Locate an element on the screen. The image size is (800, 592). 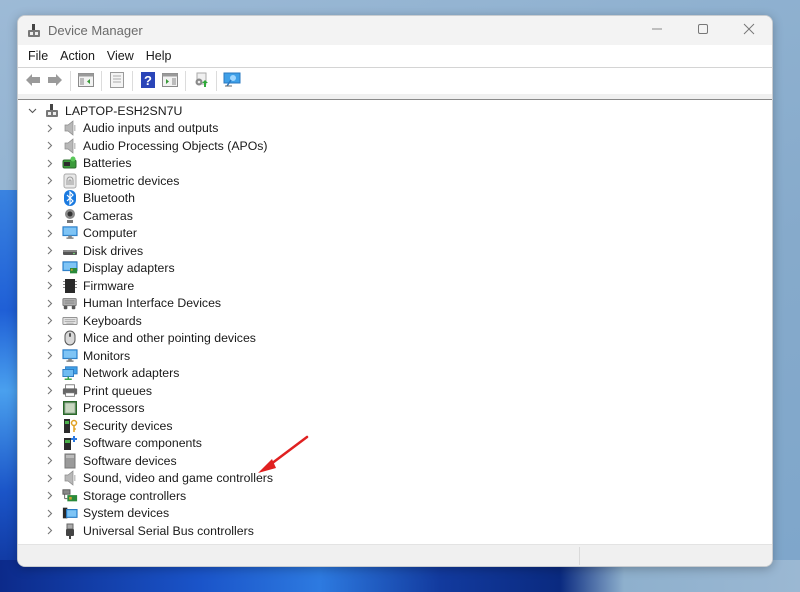
tree-category-print-queues: Print queues is located at coordinates (395, 391).